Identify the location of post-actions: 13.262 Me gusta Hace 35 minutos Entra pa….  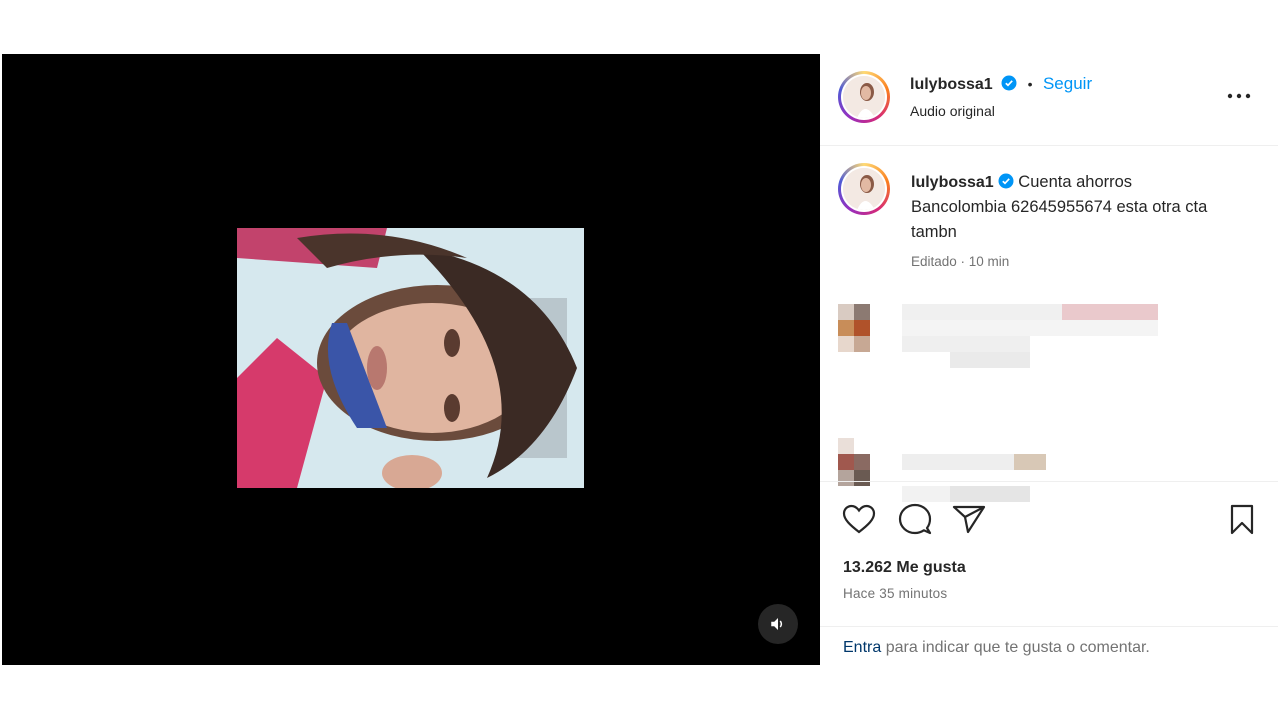
(1049, 573).